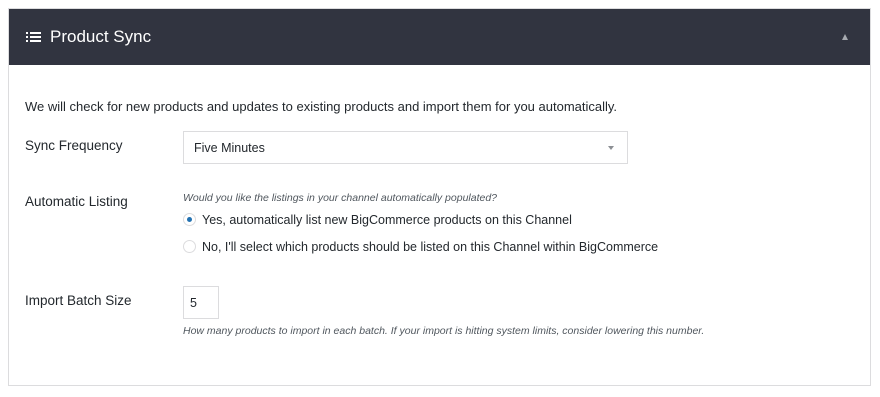  Describe the element at coordinates (193, 303) in the screenshot. I see `import-batch-size-value: 5` at that location.